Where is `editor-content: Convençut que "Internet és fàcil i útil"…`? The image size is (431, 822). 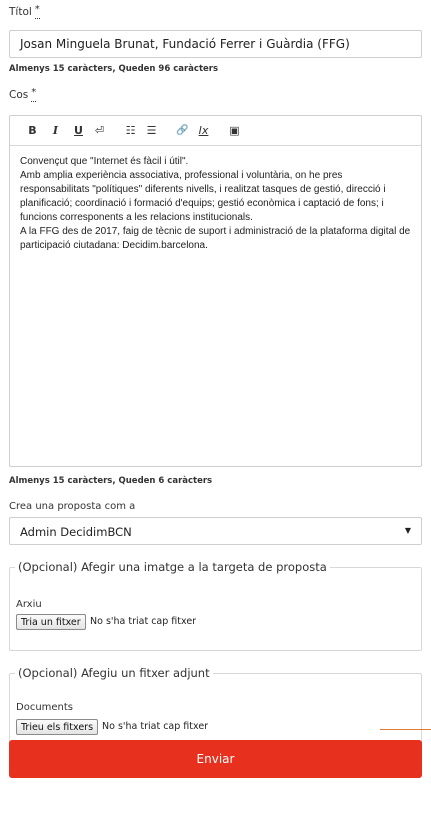 editor-content: Convençut que "Internet és fàcil i útil"… is located at coordinates (215, 204).